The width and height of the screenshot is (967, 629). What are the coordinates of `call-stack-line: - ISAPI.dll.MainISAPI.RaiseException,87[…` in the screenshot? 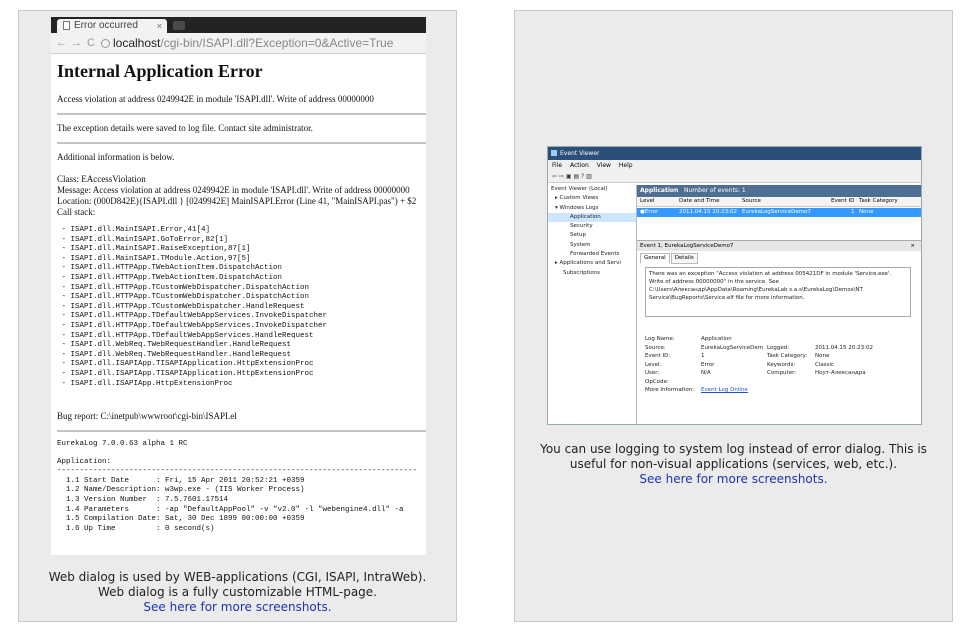 It's located at (154, 249).